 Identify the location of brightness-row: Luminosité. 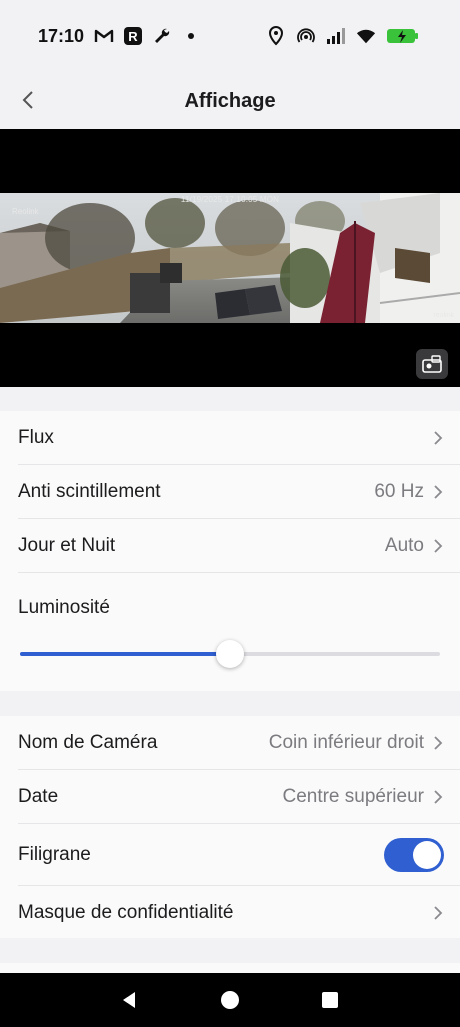
(239, 605).